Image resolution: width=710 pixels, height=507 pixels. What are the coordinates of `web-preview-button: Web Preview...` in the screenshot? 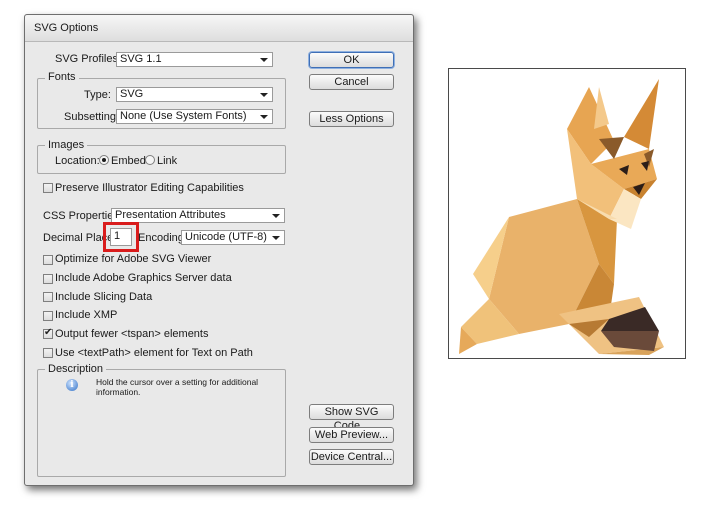 It's located at (351, 435).